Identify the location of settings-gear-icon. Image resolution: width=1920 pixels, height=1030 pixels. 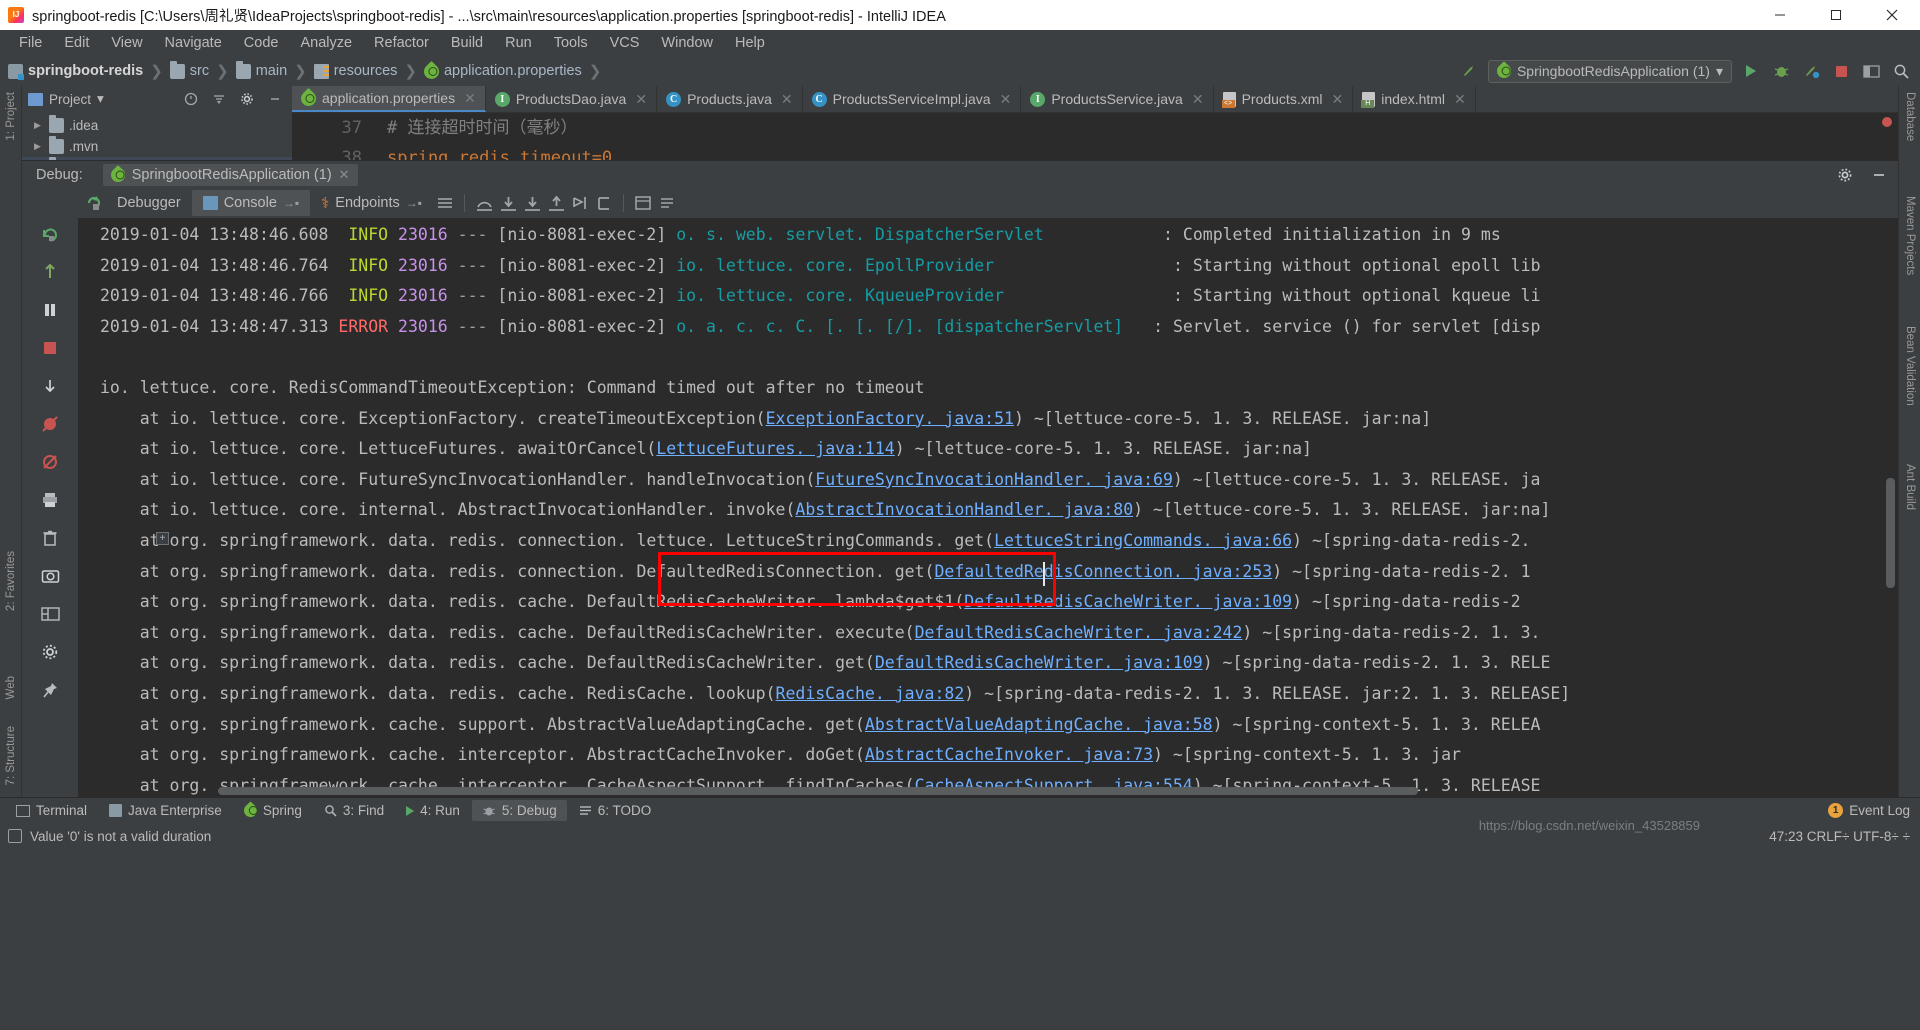
(247, 99).